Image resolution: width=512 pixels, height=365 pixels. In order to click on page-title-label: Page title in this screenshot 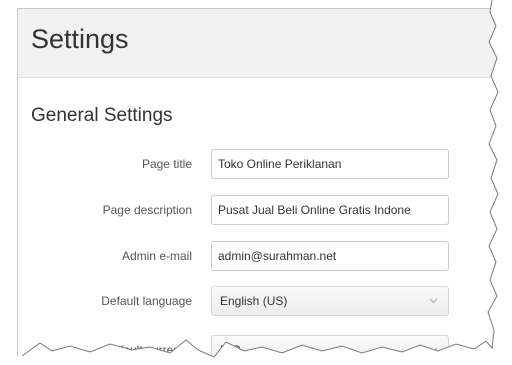, I will do `click(166, 164)`.